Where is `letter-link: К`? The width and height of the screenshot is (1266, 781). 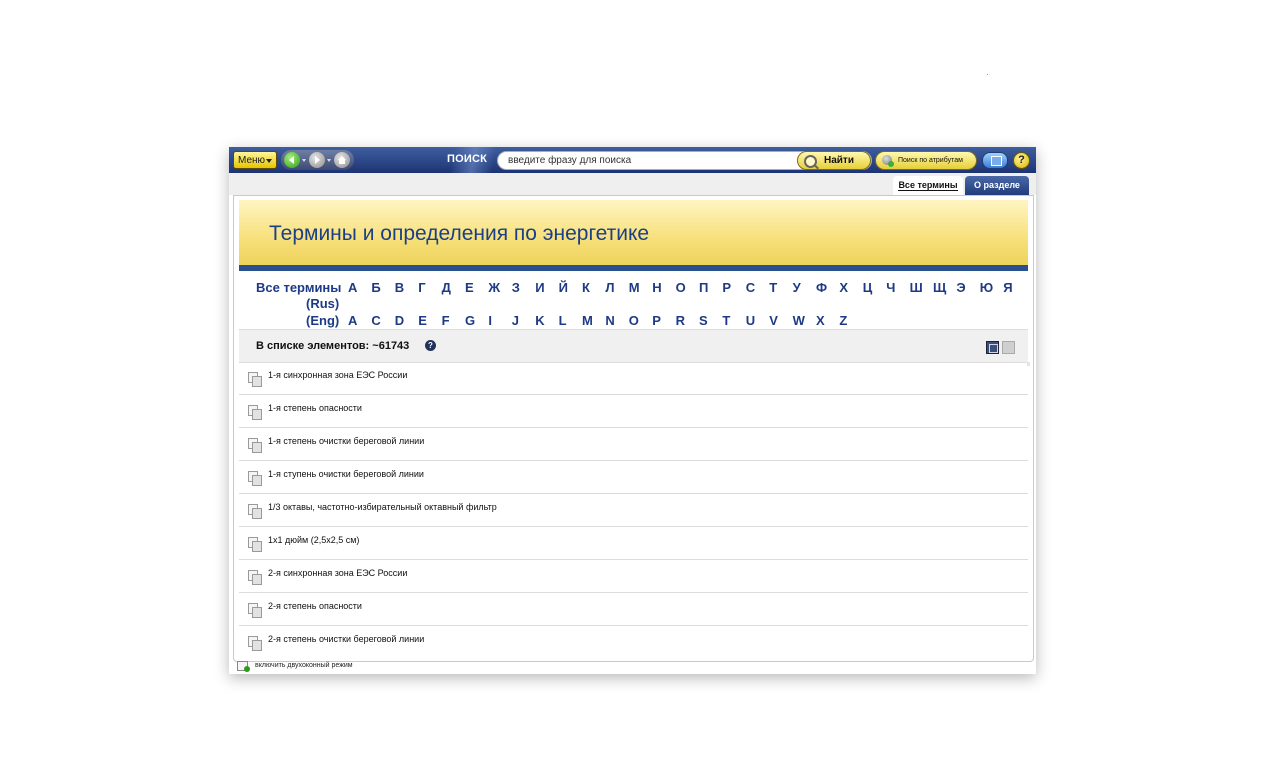 letter-link: К is located at coordinates (586, 287).